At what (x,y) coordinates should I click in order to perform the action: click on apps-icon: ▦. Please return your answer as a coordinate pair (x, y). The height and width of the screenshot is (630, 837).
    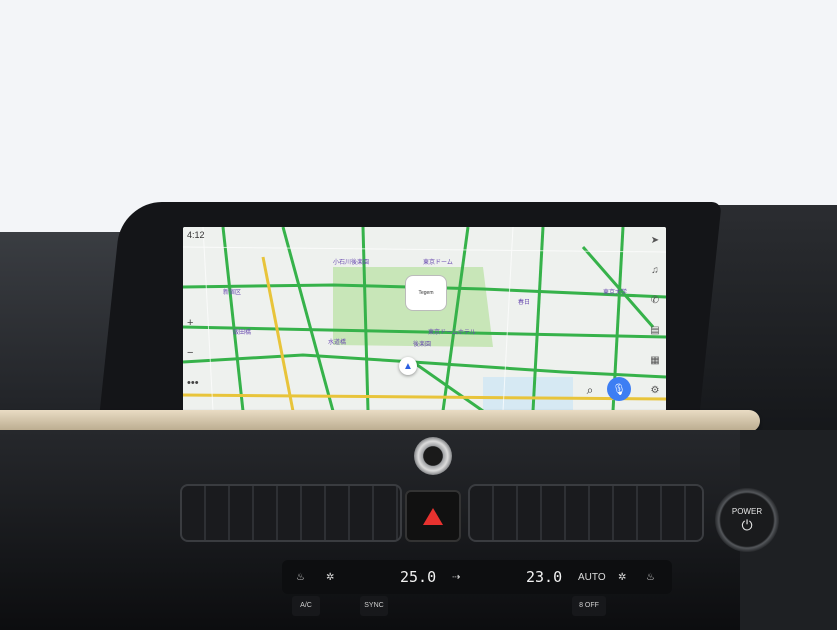
    Looking at the image, I should click on (654, 360).